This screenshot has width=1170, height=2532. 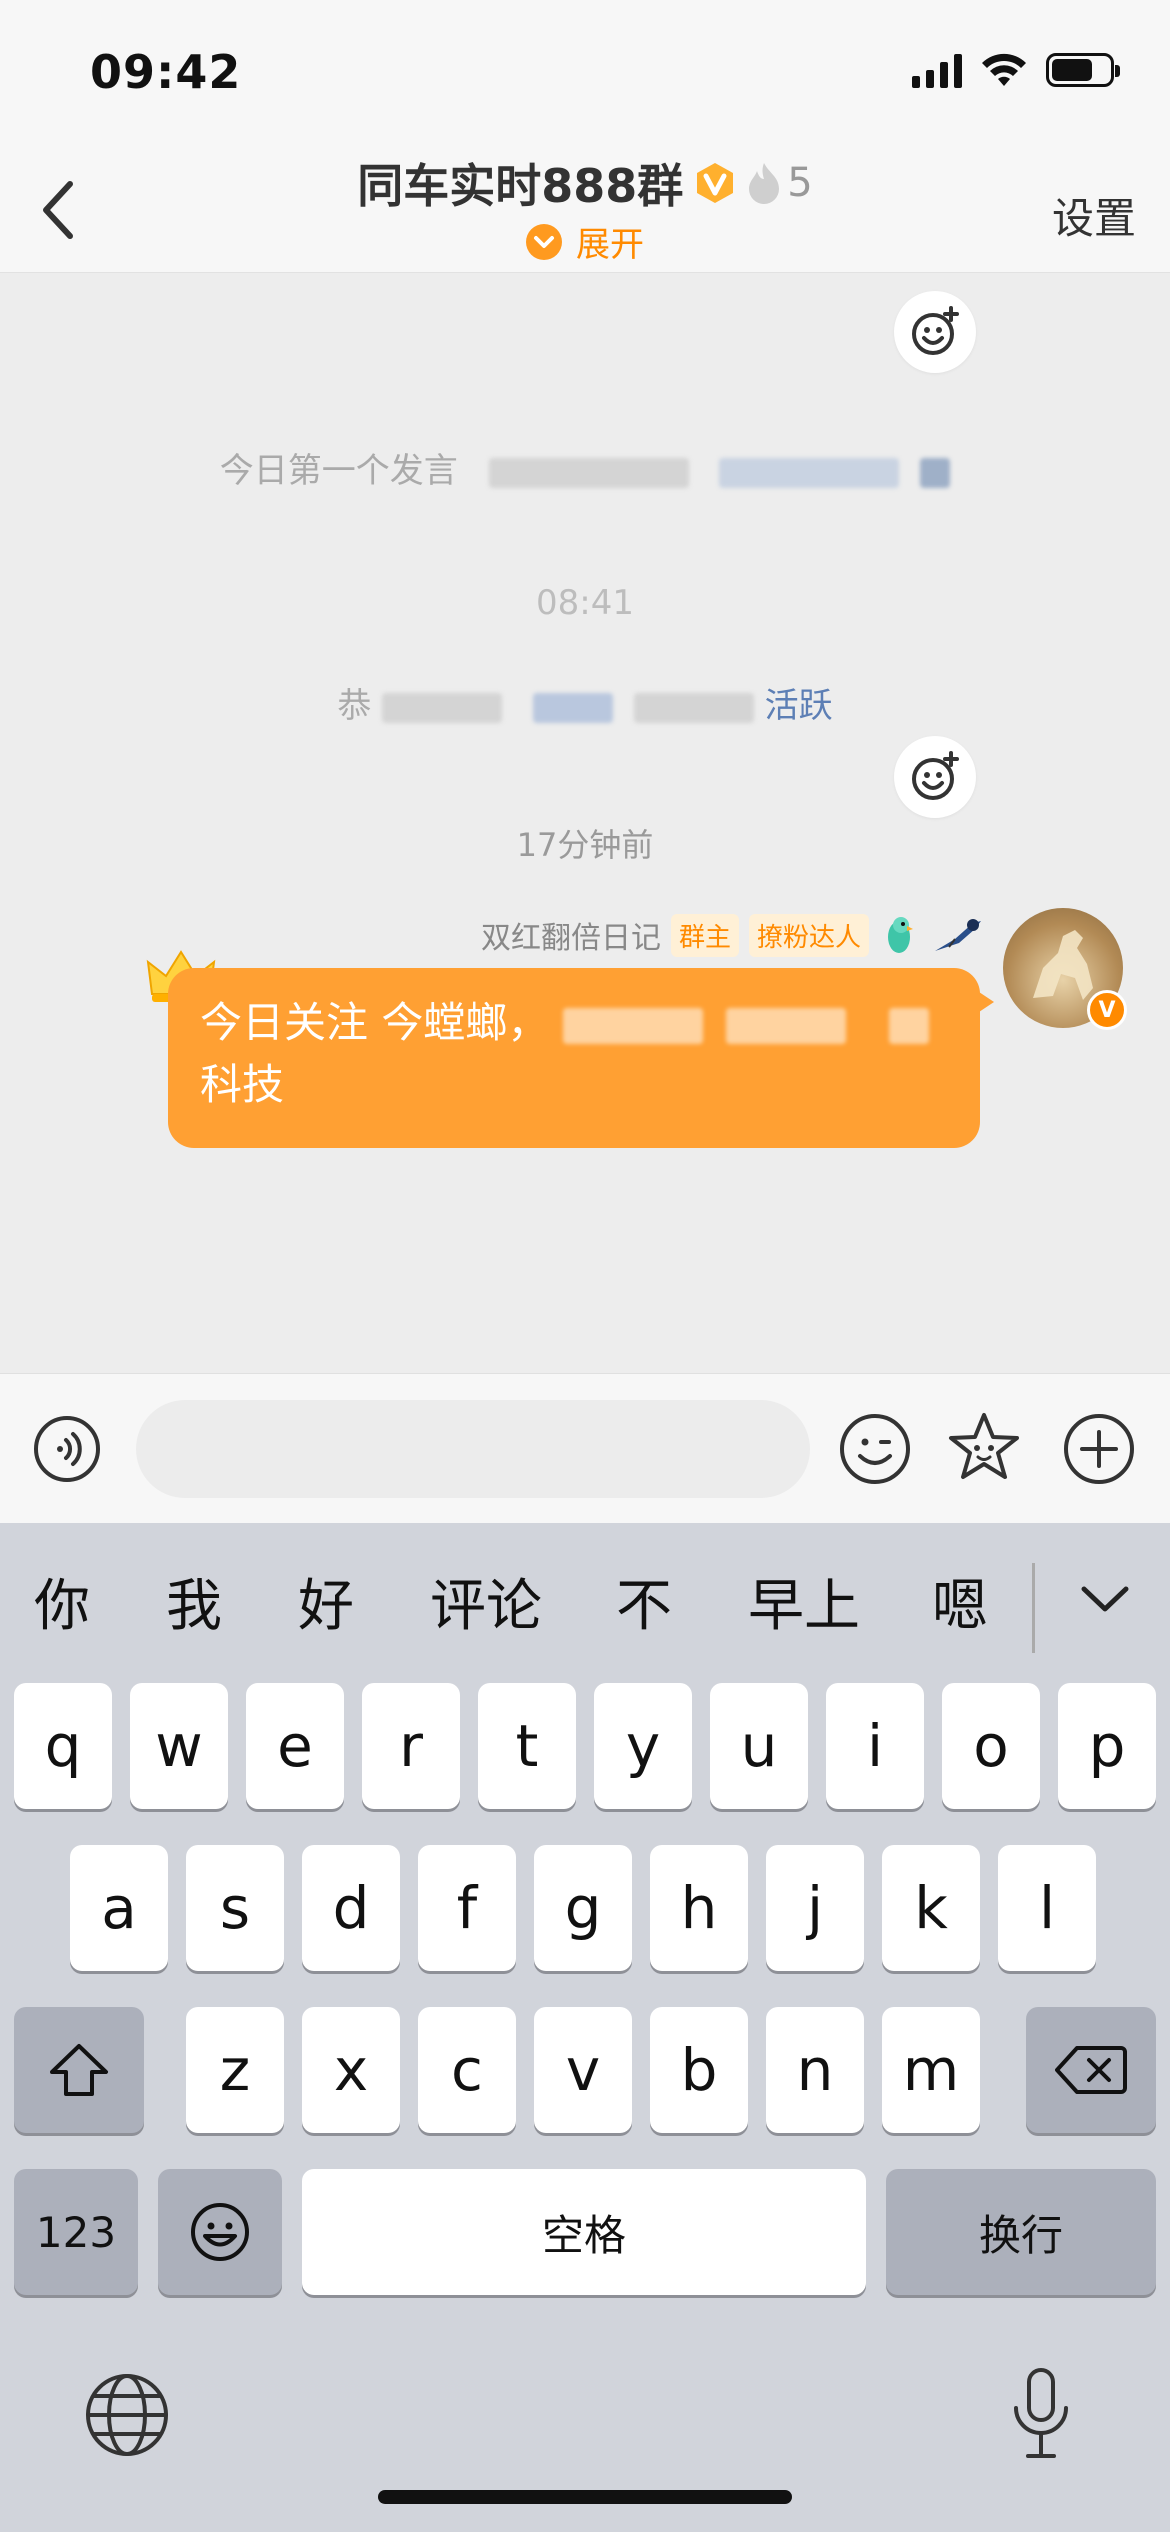 I want to click on key-s: s, so click(x=235, y=1908).